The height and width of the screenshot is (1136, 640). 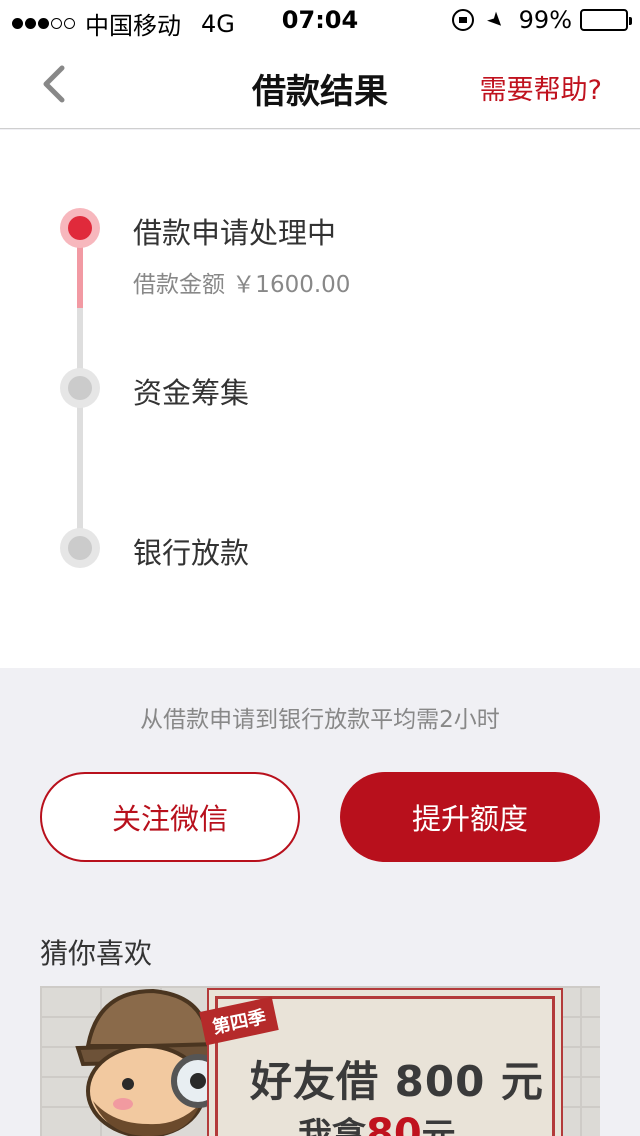 What do you see at coordinates (191, 553) in the screenshot?
I see `step-label-disbursement: 银行放款` at bounding box center [191, 553].